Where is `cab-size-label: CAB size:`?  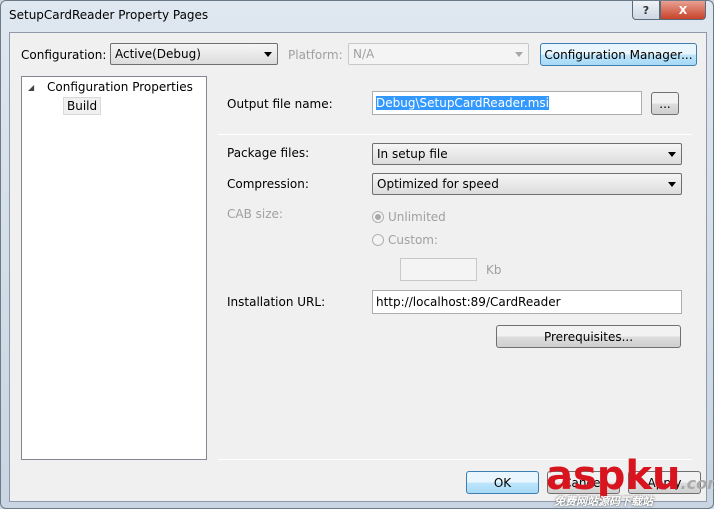
cab-size-label: CAB size: is located at coordinates (255, 214).